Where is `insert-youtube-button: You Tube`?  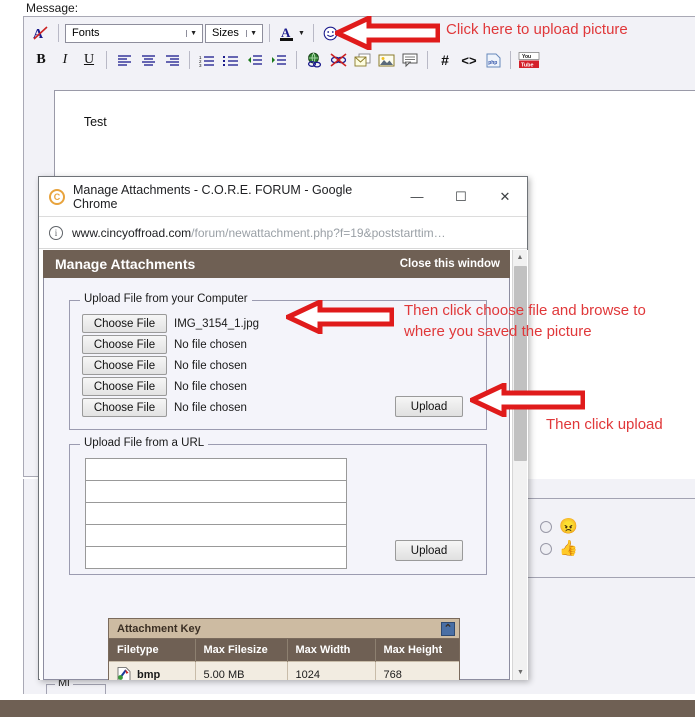
insert-youtube-button: You Tube is located at coordinates (529, 60).